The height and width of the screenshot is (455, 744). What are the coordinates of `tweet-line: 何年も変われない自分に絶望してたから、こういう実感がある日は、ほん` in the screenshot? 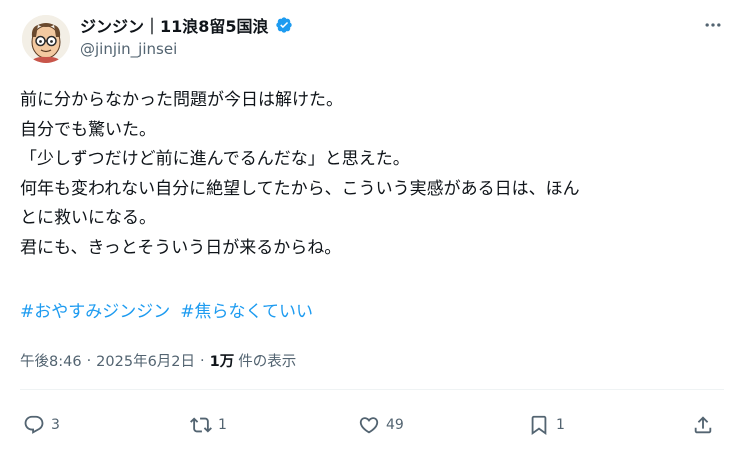 It's located at (300, 188).